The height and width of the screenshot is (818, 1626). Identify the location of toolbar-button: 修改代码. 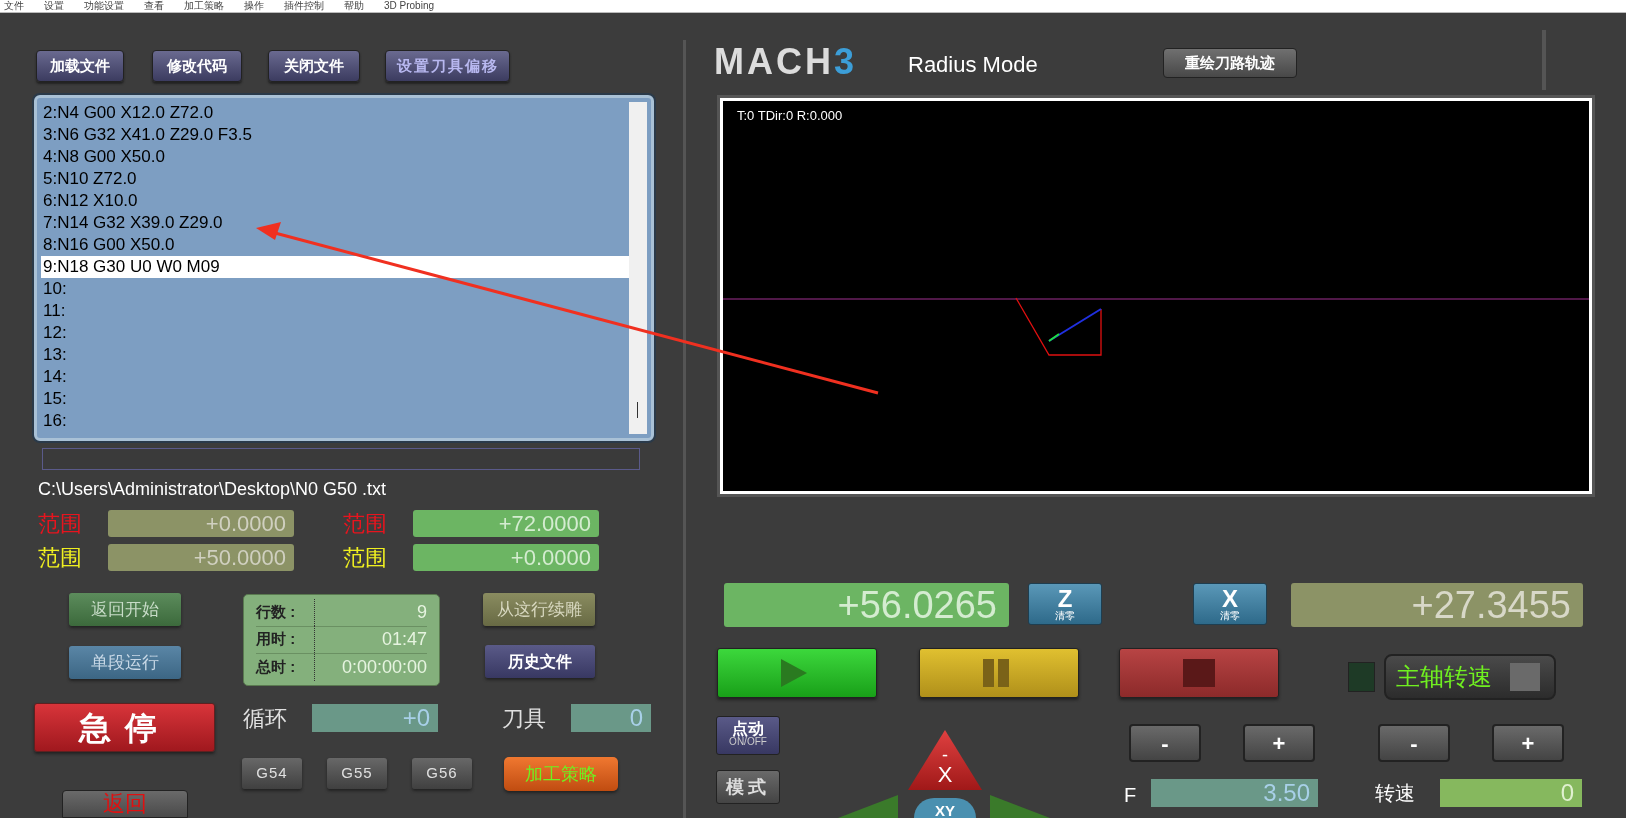
(197, 66).